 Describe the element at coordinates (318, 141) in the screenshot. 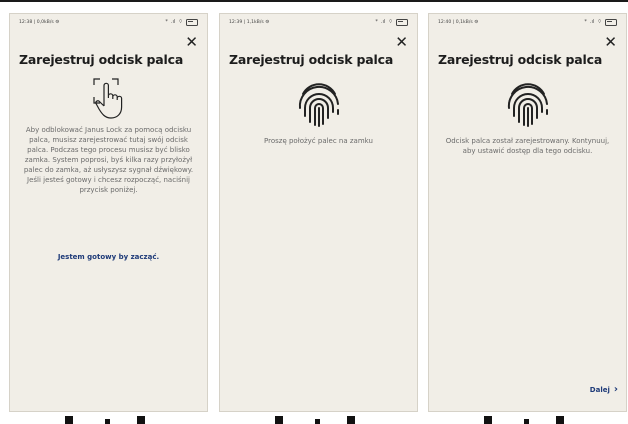

I see `instruction-text: Proszę położyć palec na zamku` at that location.